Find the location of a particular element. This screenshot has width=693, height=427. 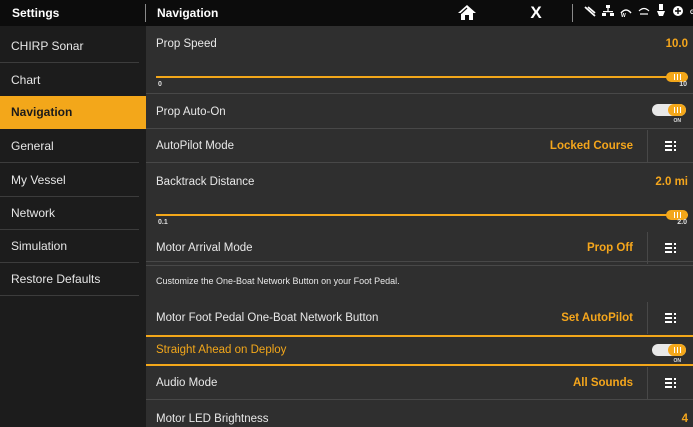

page-title: Navigation is located at coordinates (188, 13).